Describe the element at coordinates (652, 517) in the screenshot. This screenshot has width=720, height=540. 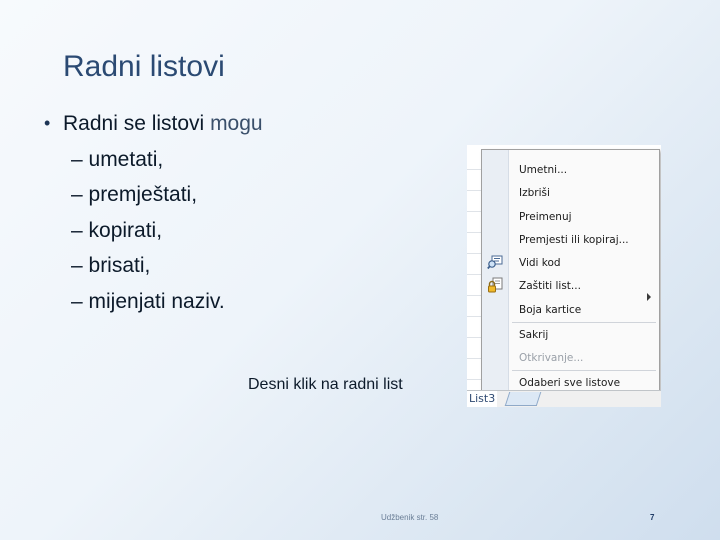
I see `page-number: 7` at that location.